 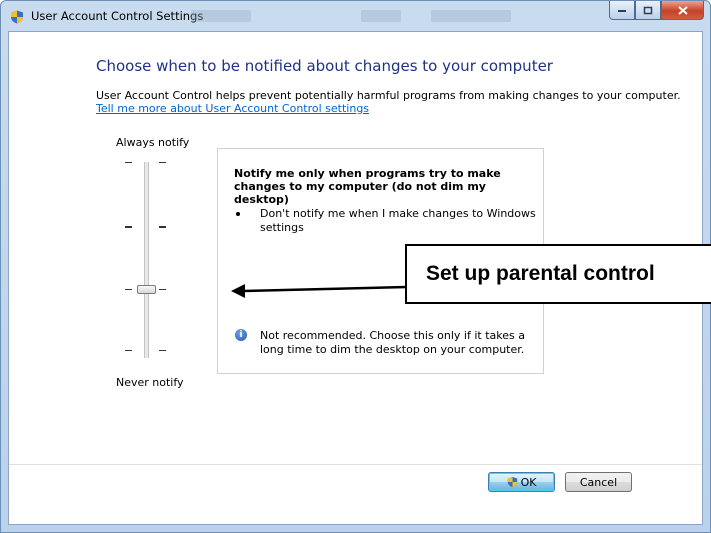 I want to click on bullet-icon, so click(x=238, y=214).